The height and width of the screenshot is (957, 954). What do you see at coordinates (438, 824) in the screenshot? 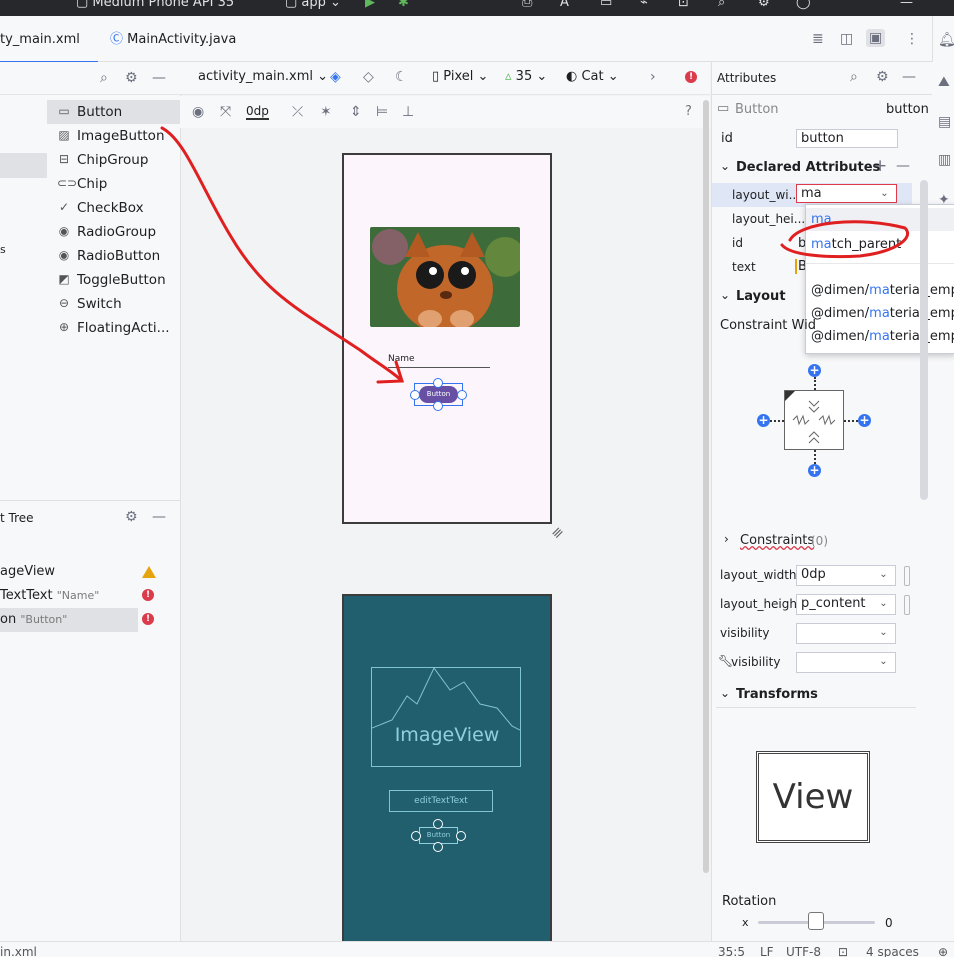
I see `blueprint-top-handle` at bounding box center [438, 824].